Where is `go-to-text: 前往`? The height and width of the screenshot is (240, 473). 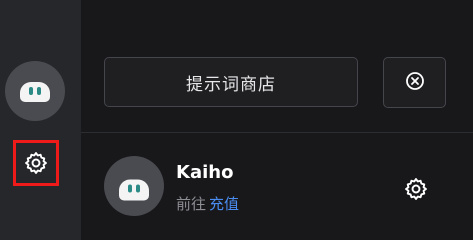 go-to-text: 前往 is located at coordinates (191, 204).